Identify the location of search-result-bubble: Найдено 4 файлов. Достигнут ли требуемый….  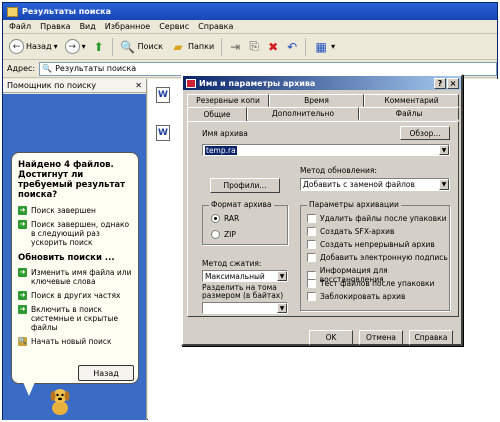
(75, 268).